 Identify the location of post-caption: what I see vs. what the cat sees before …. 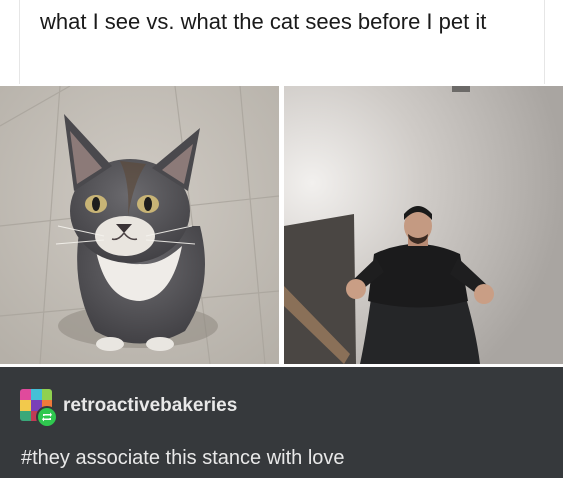
(263, 21).